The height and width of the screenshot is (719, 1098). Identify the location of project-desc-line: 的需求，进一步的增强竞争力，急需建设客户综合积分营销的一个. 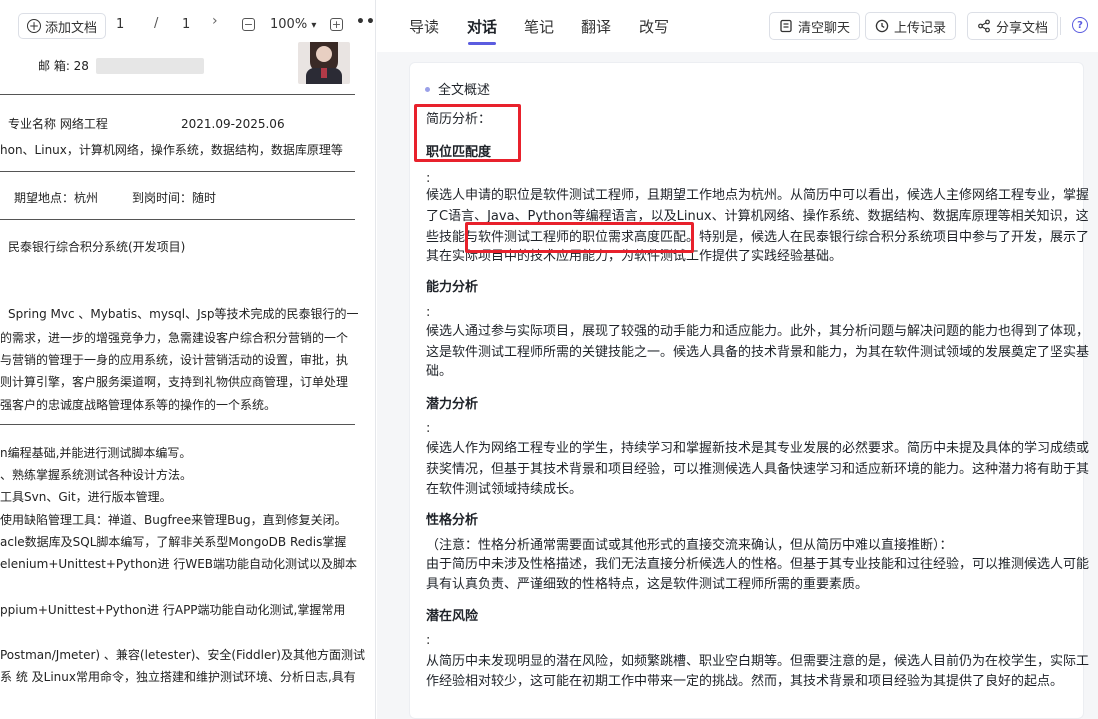
(174, 338).